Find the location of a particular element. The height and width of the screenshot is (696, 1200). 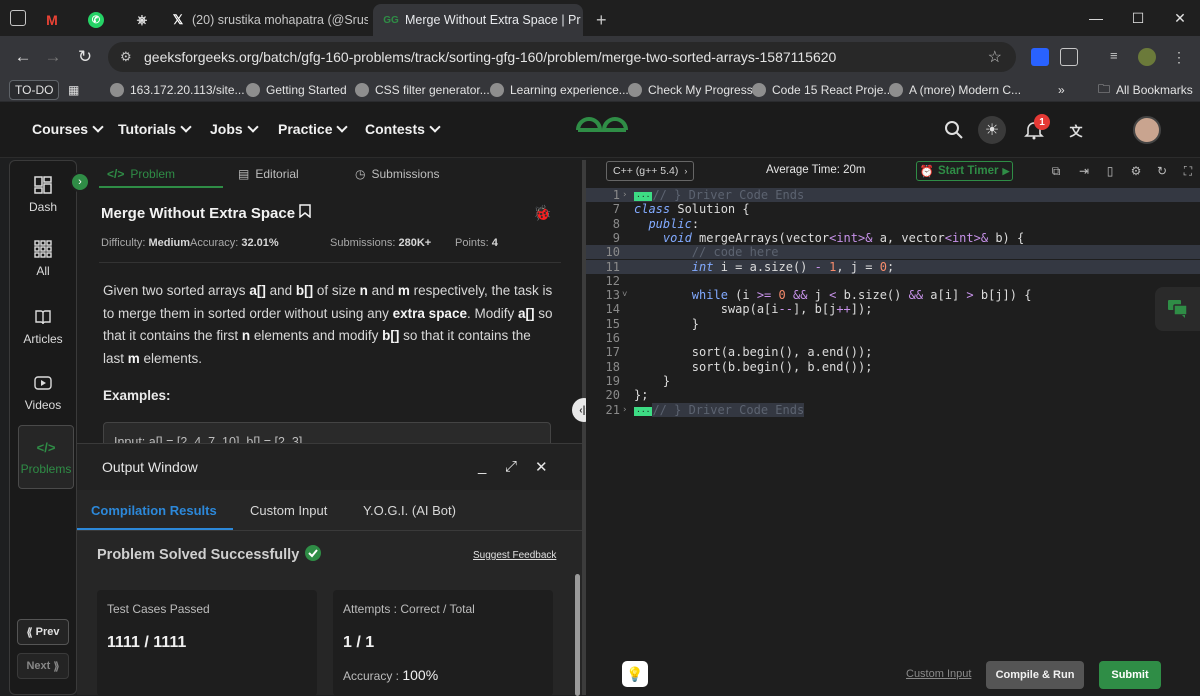

document-icon: ▤ is located at coordinates (244, 174).